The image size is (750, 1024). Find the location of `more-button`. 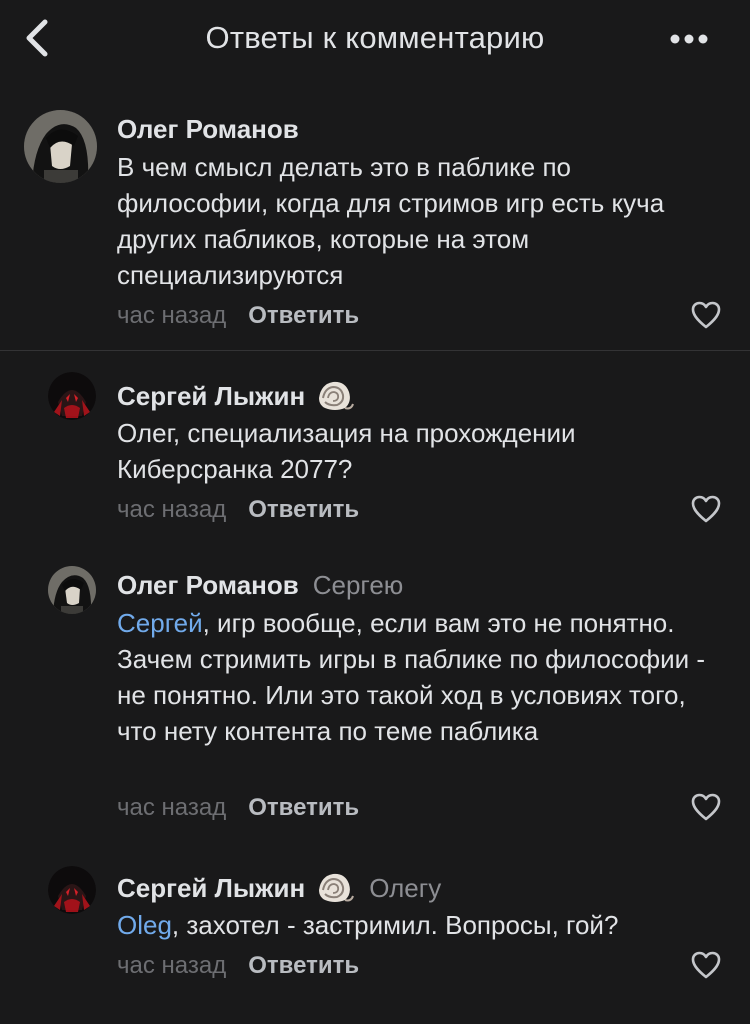

more-button is located at coordinates (689, 39).